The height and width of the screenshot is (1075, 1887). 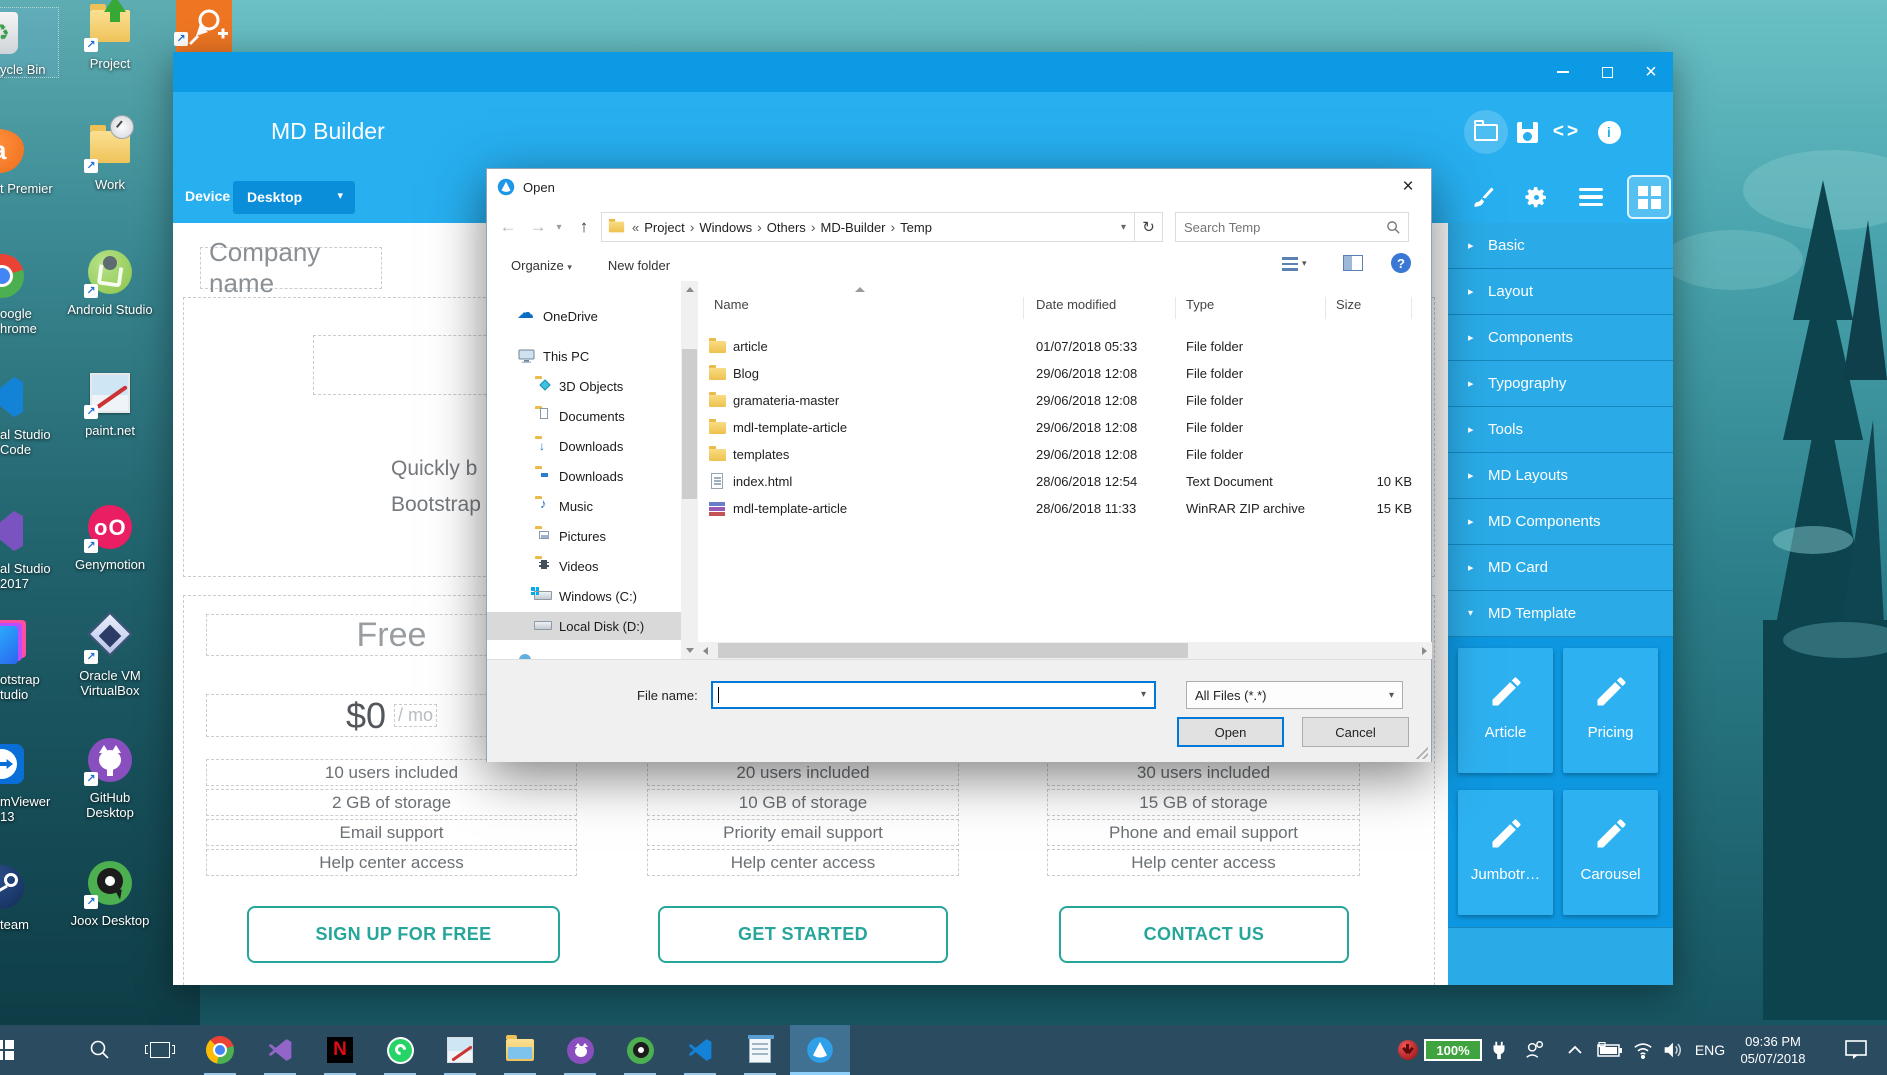 What do you see at coordinates (400, 1050) in the screenshot?
I see `taskbar-whatsapp` at bounding box center [400, 1050].